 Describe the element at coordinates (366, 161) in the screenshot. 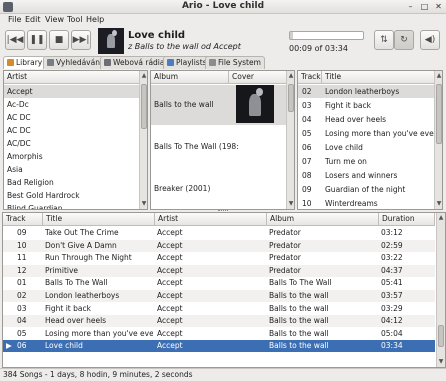

I see `track-row: 07 Turn me on` at that location.